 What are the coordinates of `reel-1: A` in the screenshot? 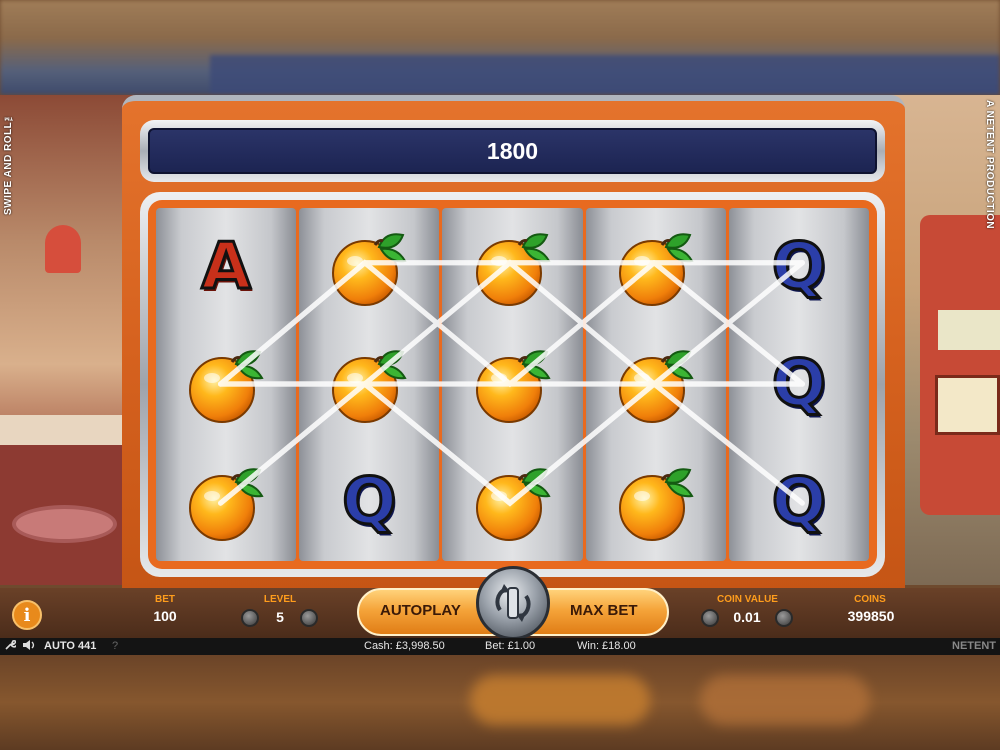 It's located at (226, 384).